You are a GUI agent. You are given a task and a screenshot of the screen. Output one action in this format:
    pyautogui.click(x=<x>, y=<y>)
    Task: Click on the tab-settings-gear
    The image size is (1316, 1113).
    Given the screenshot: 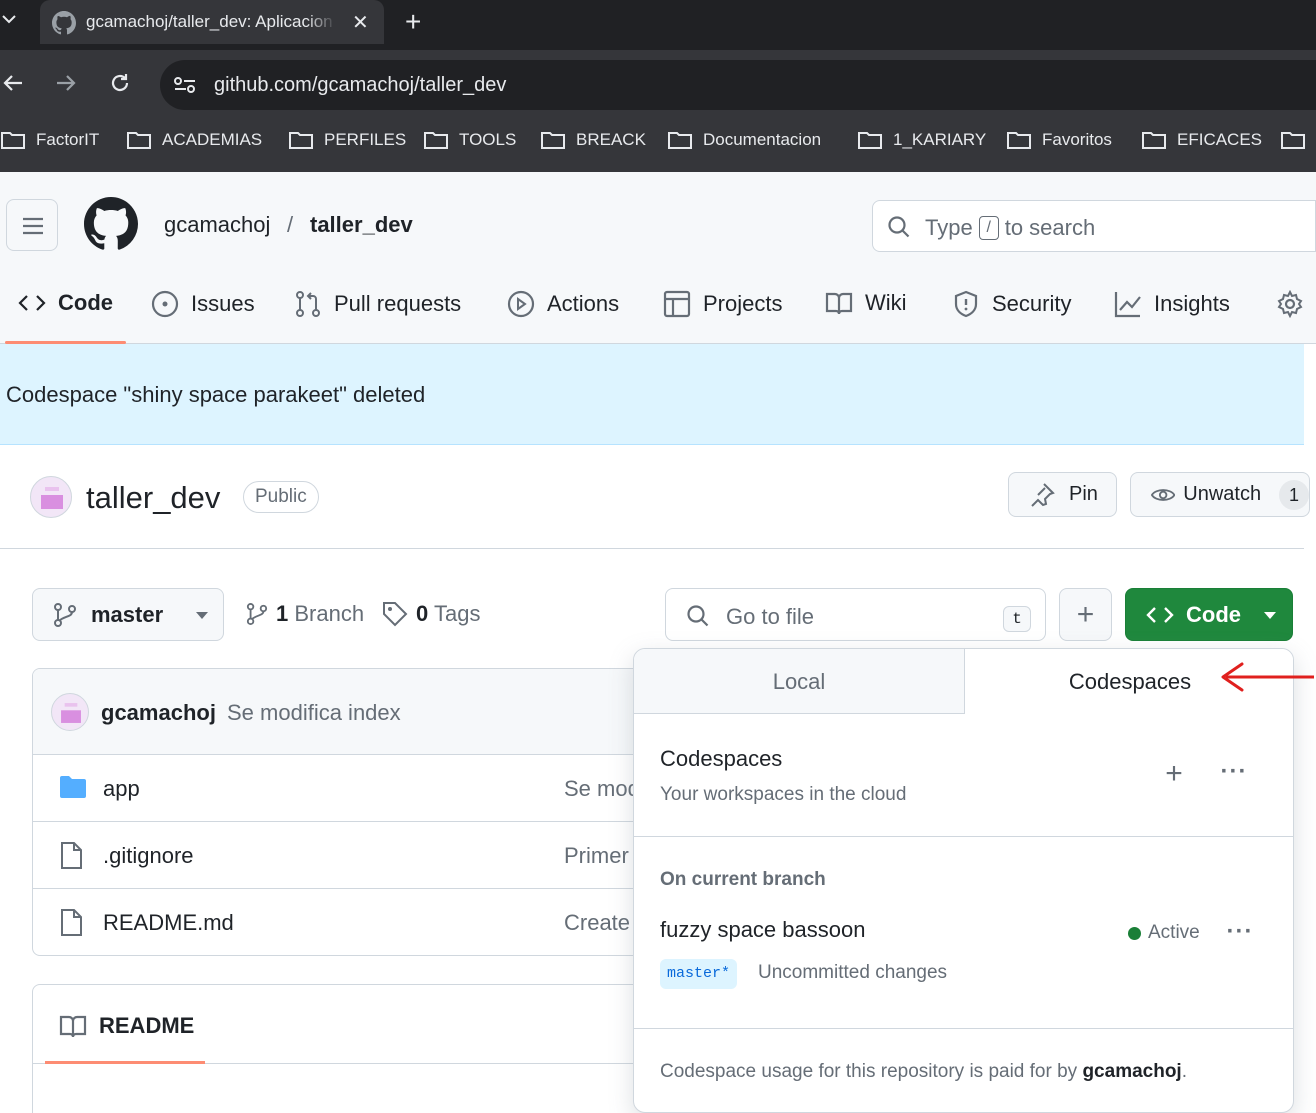 What is the action you would take?
    pyautogui.click(x=1290, y=304)
    